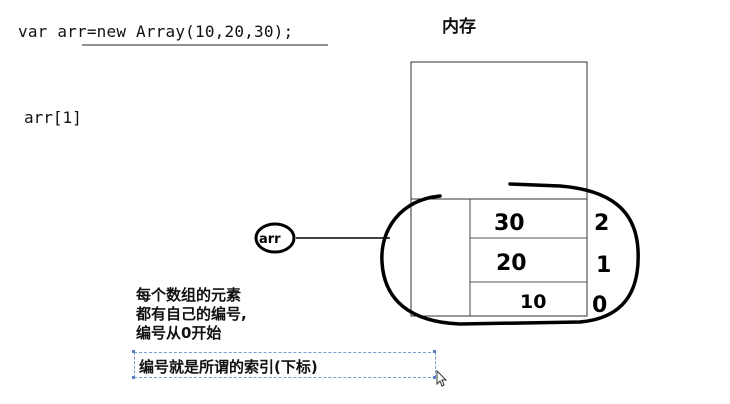  Describe the element at coordinates (603, 265) in the screenshot. I see `cell-index: 1` at that location.